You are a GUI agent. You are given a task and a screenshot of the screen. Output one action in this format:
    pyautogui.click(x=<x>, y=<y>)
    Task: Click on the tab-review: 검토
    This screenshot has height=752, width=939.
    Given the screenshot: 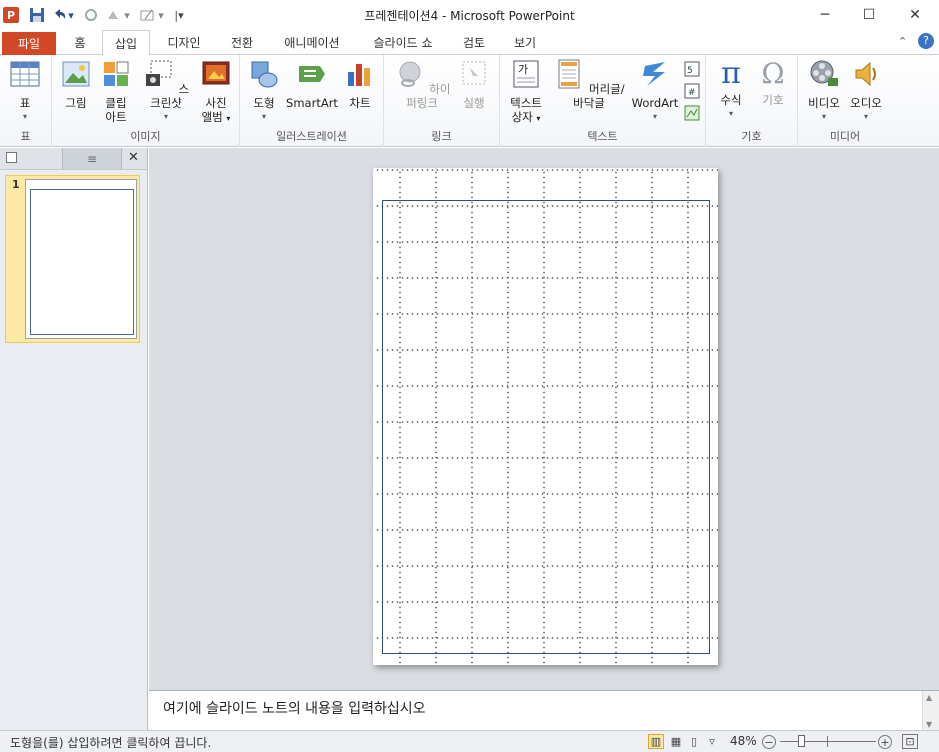 What is the action you would take?
    pyautogui.click(x=474, y=42)
    